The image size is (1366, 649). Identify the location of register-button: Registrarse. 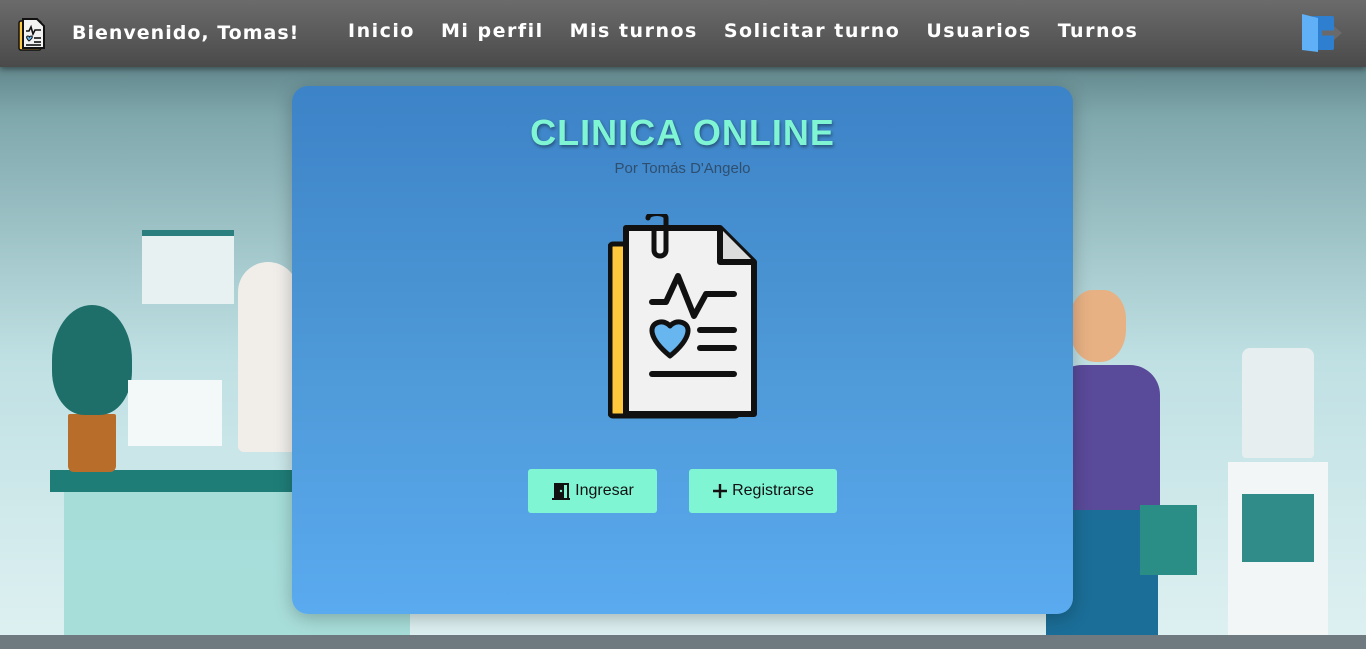
(763, 491).